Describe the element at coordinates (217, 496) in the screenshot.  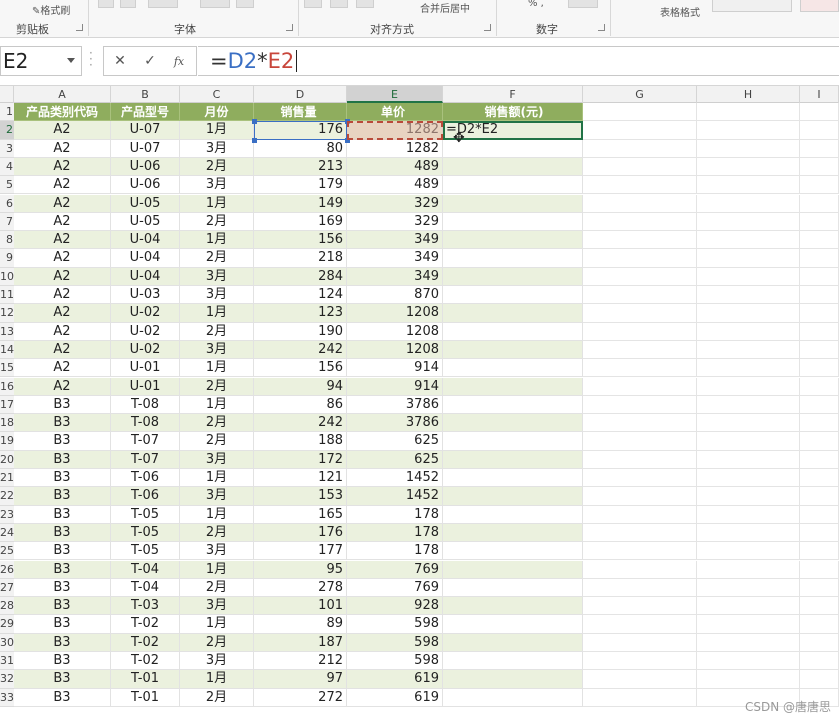
I see `cell-c22: 3月` at that location.